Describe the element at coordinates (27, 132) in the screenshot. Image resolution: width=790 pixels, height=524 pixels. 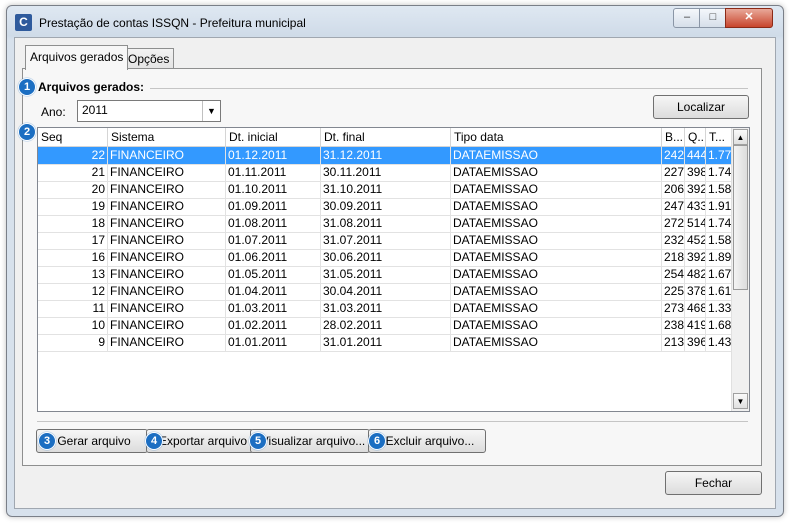
I see `step-badge-2: 2` at that location.